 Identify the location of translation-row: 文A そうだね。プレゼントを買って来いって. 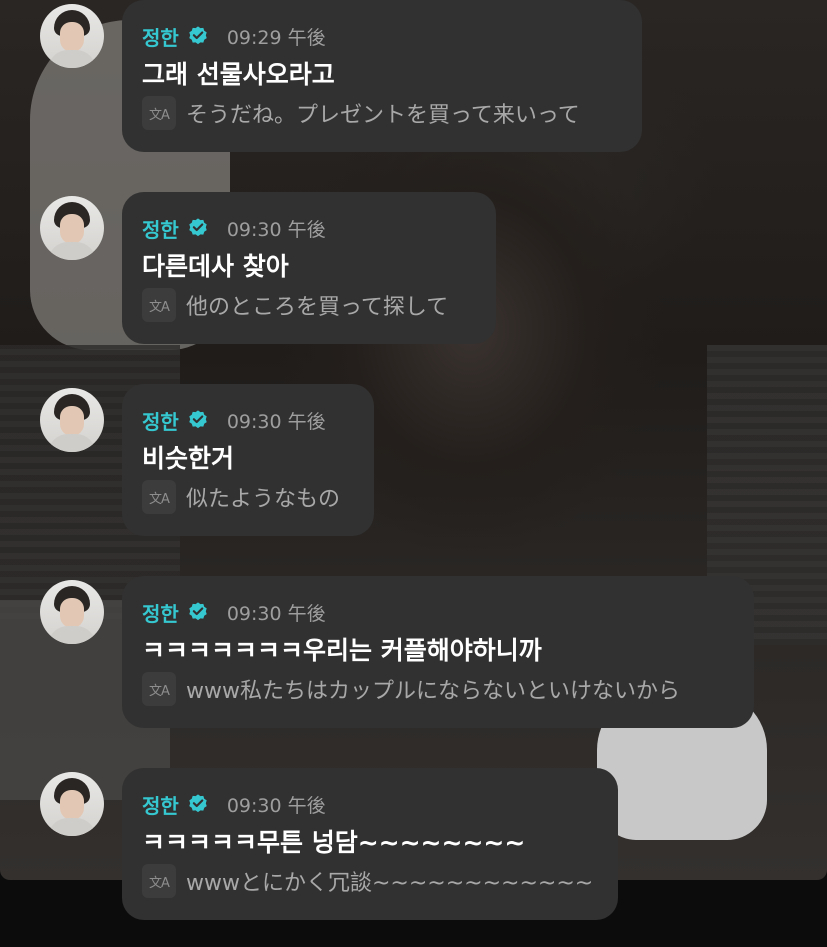
(381, 113).